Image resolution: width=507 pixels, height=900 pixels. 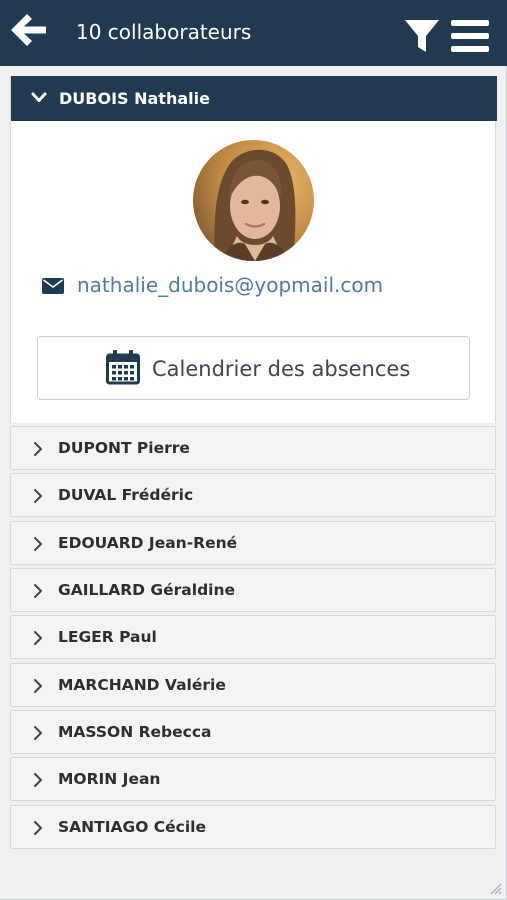 I want to click on collaborator-row: GAILLARD Géraldine, so click(x=253, y=590).